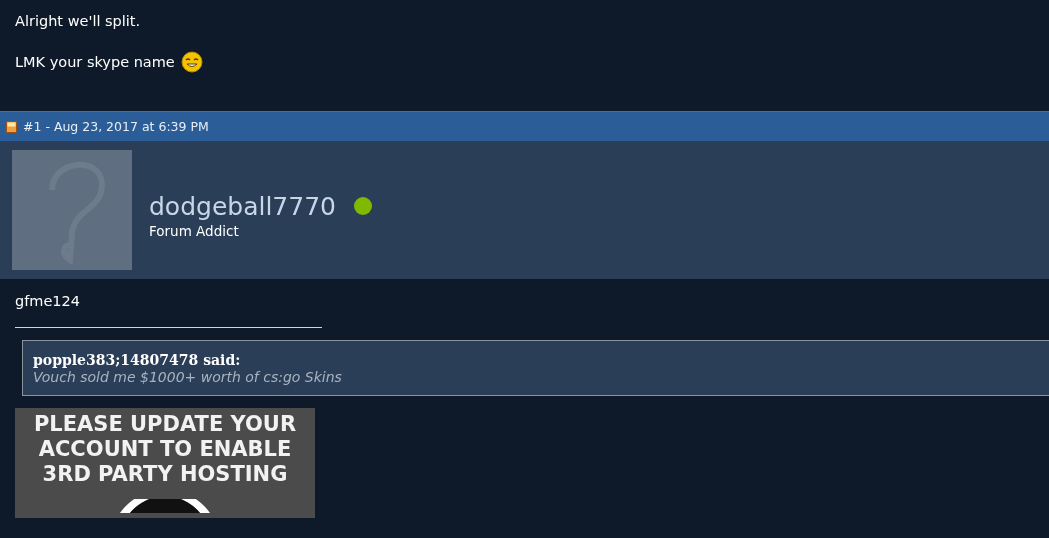 The width and height of the screenshot is (1049, 538). I want to click on username-link: dodgeball7770, so click(242, 206).